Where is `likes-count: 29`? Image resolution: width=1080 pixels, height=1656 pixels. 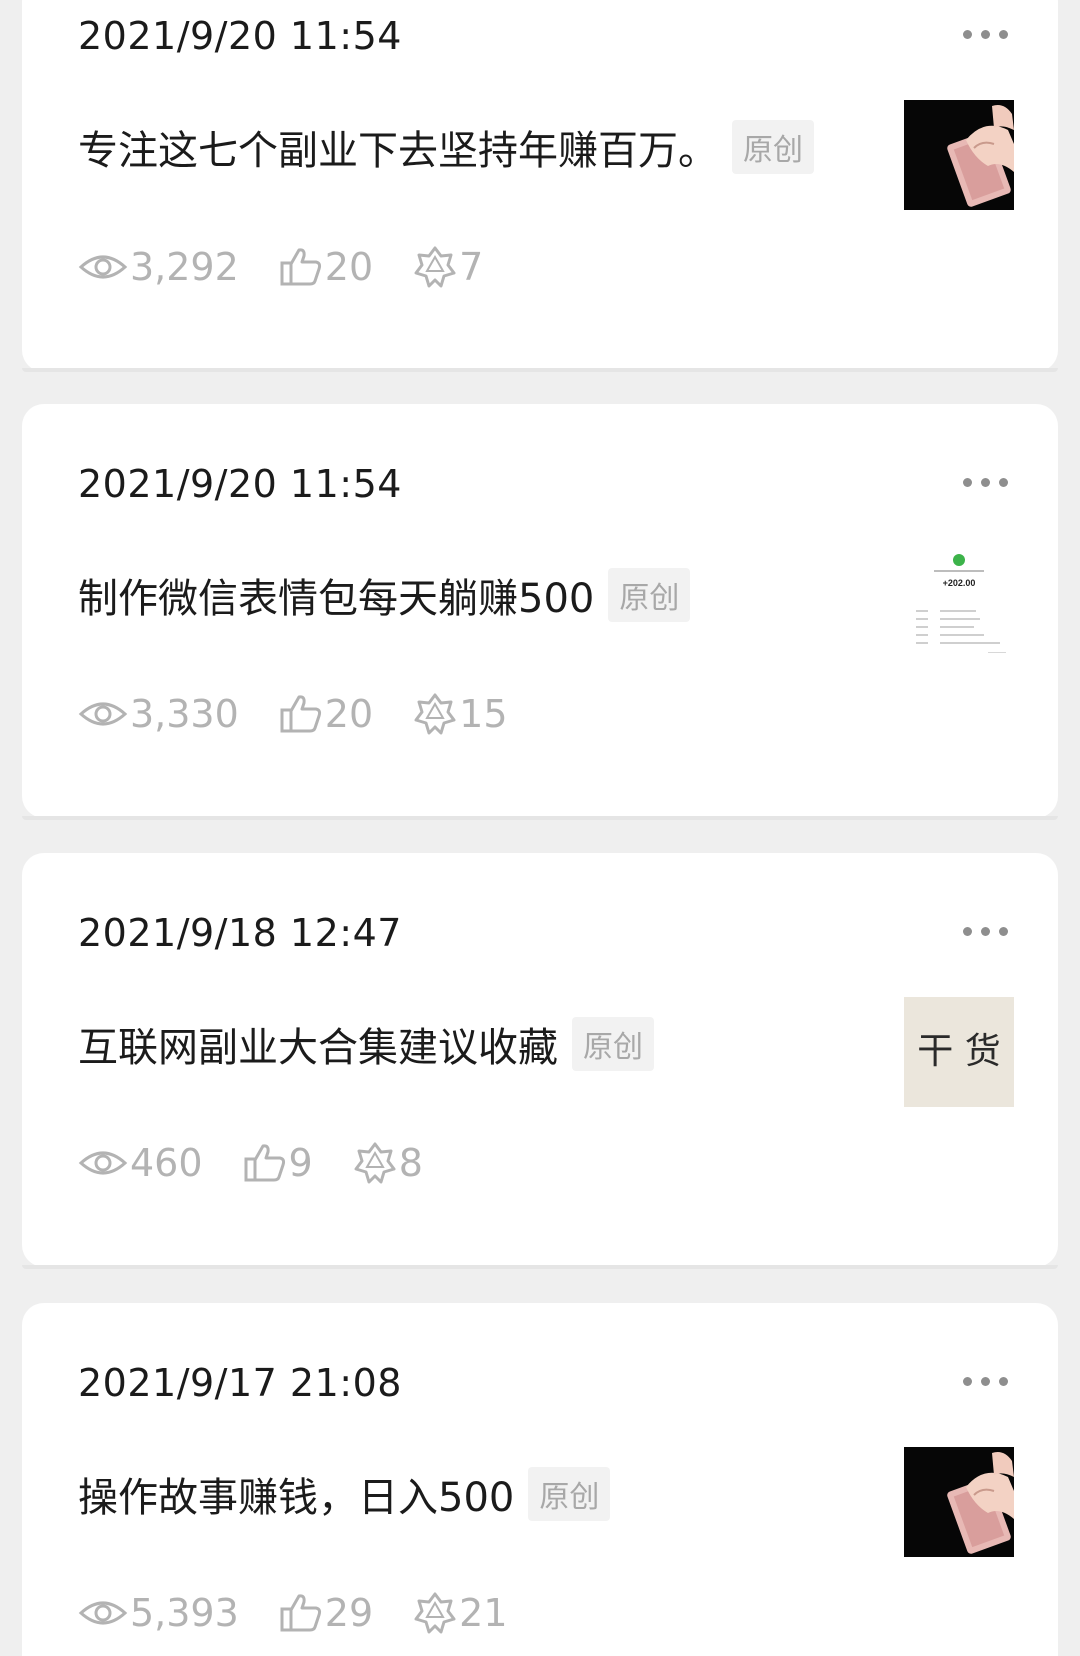 likes-count: 29 is located at coordinates (349, 1613).